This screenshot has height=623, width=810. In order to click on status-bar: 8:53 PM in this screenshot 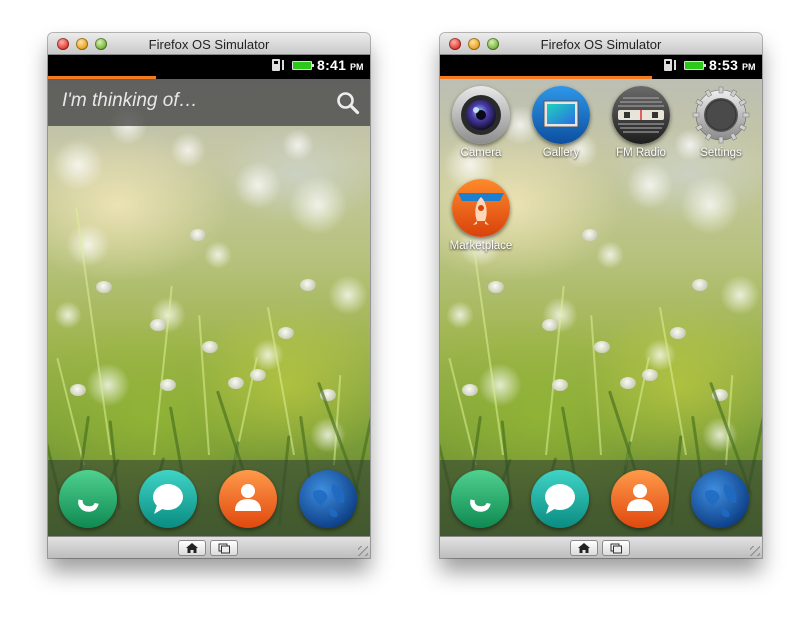, I will do `click(601, 65)`.